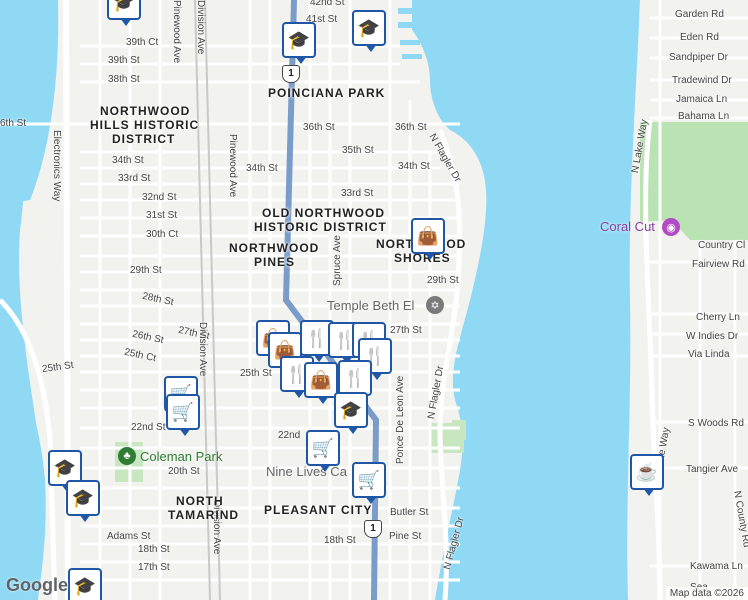  Describe the element at coordinates (718, 264) in the screenshot. I see `street-label: Fairview Rd` at that location.